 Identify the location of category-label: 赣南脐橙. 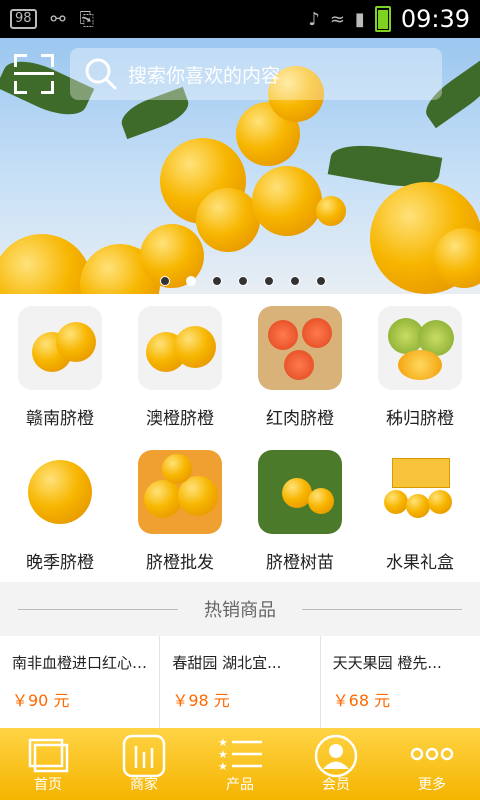
(60, 419).